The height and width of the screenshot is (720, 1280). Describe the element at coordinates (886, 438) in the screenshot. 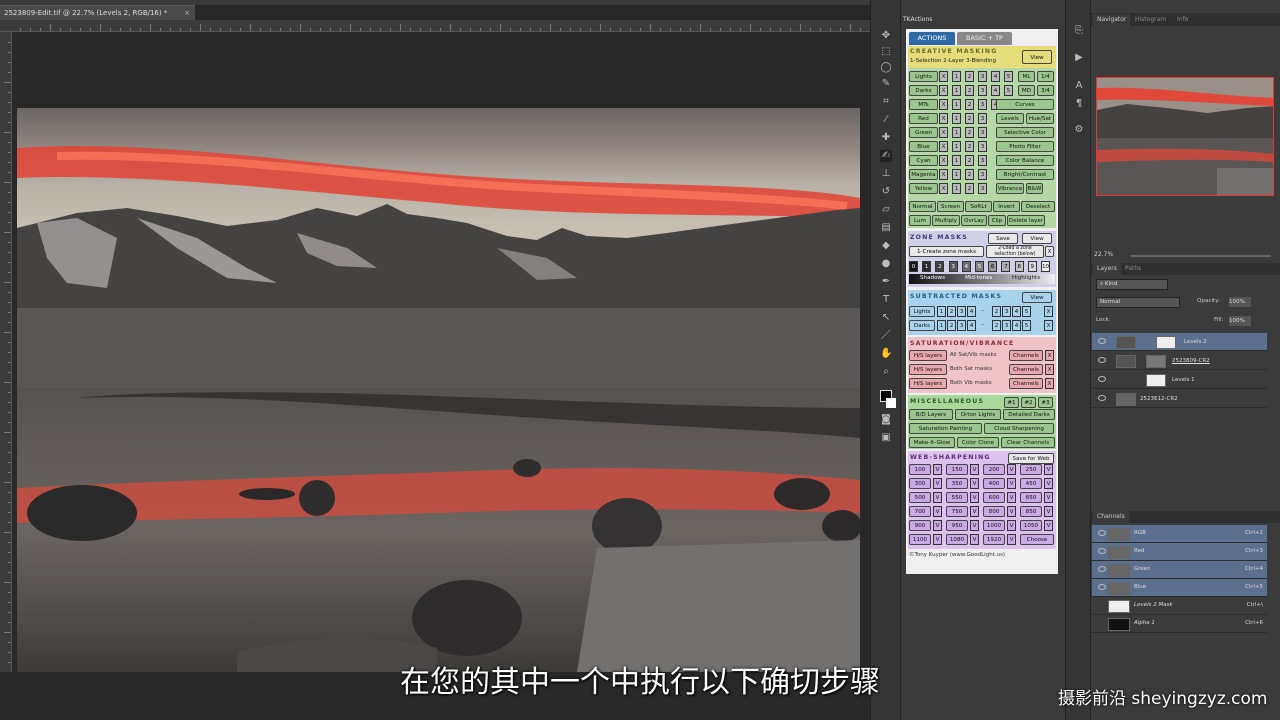

I see `screen-mode-icon: ▣` at that location.